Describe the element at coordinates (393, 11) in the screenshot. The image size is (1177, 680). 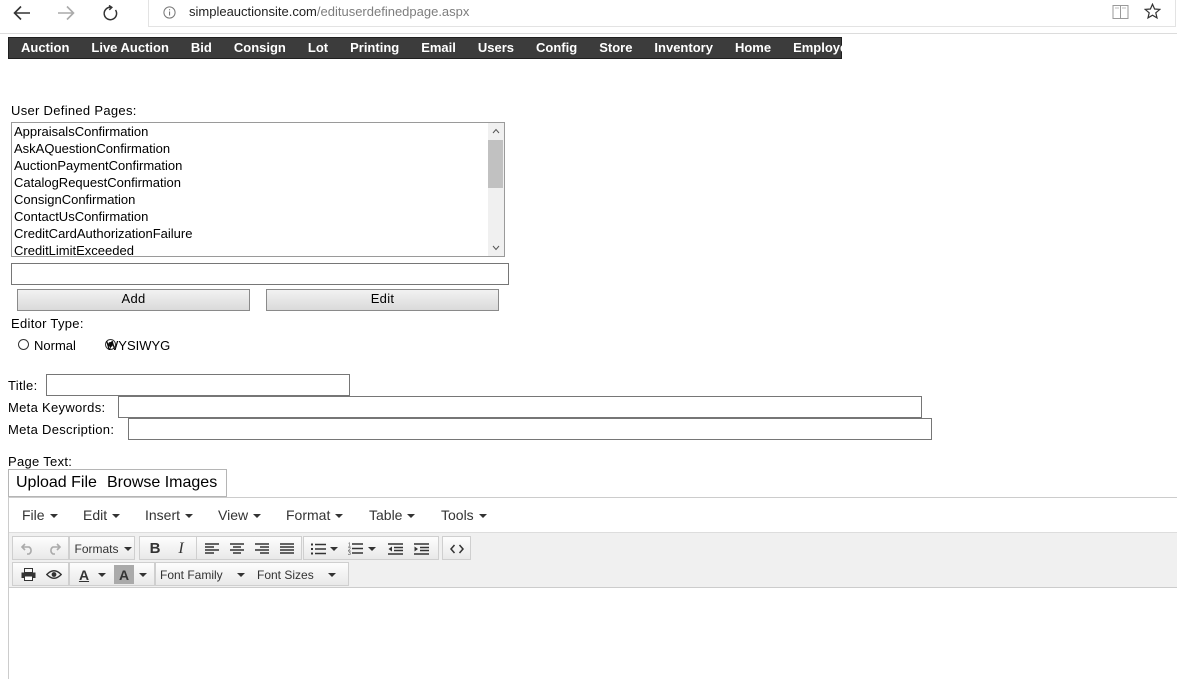
I see `url-path: /edituserdefinedpage.aspx` at that location.